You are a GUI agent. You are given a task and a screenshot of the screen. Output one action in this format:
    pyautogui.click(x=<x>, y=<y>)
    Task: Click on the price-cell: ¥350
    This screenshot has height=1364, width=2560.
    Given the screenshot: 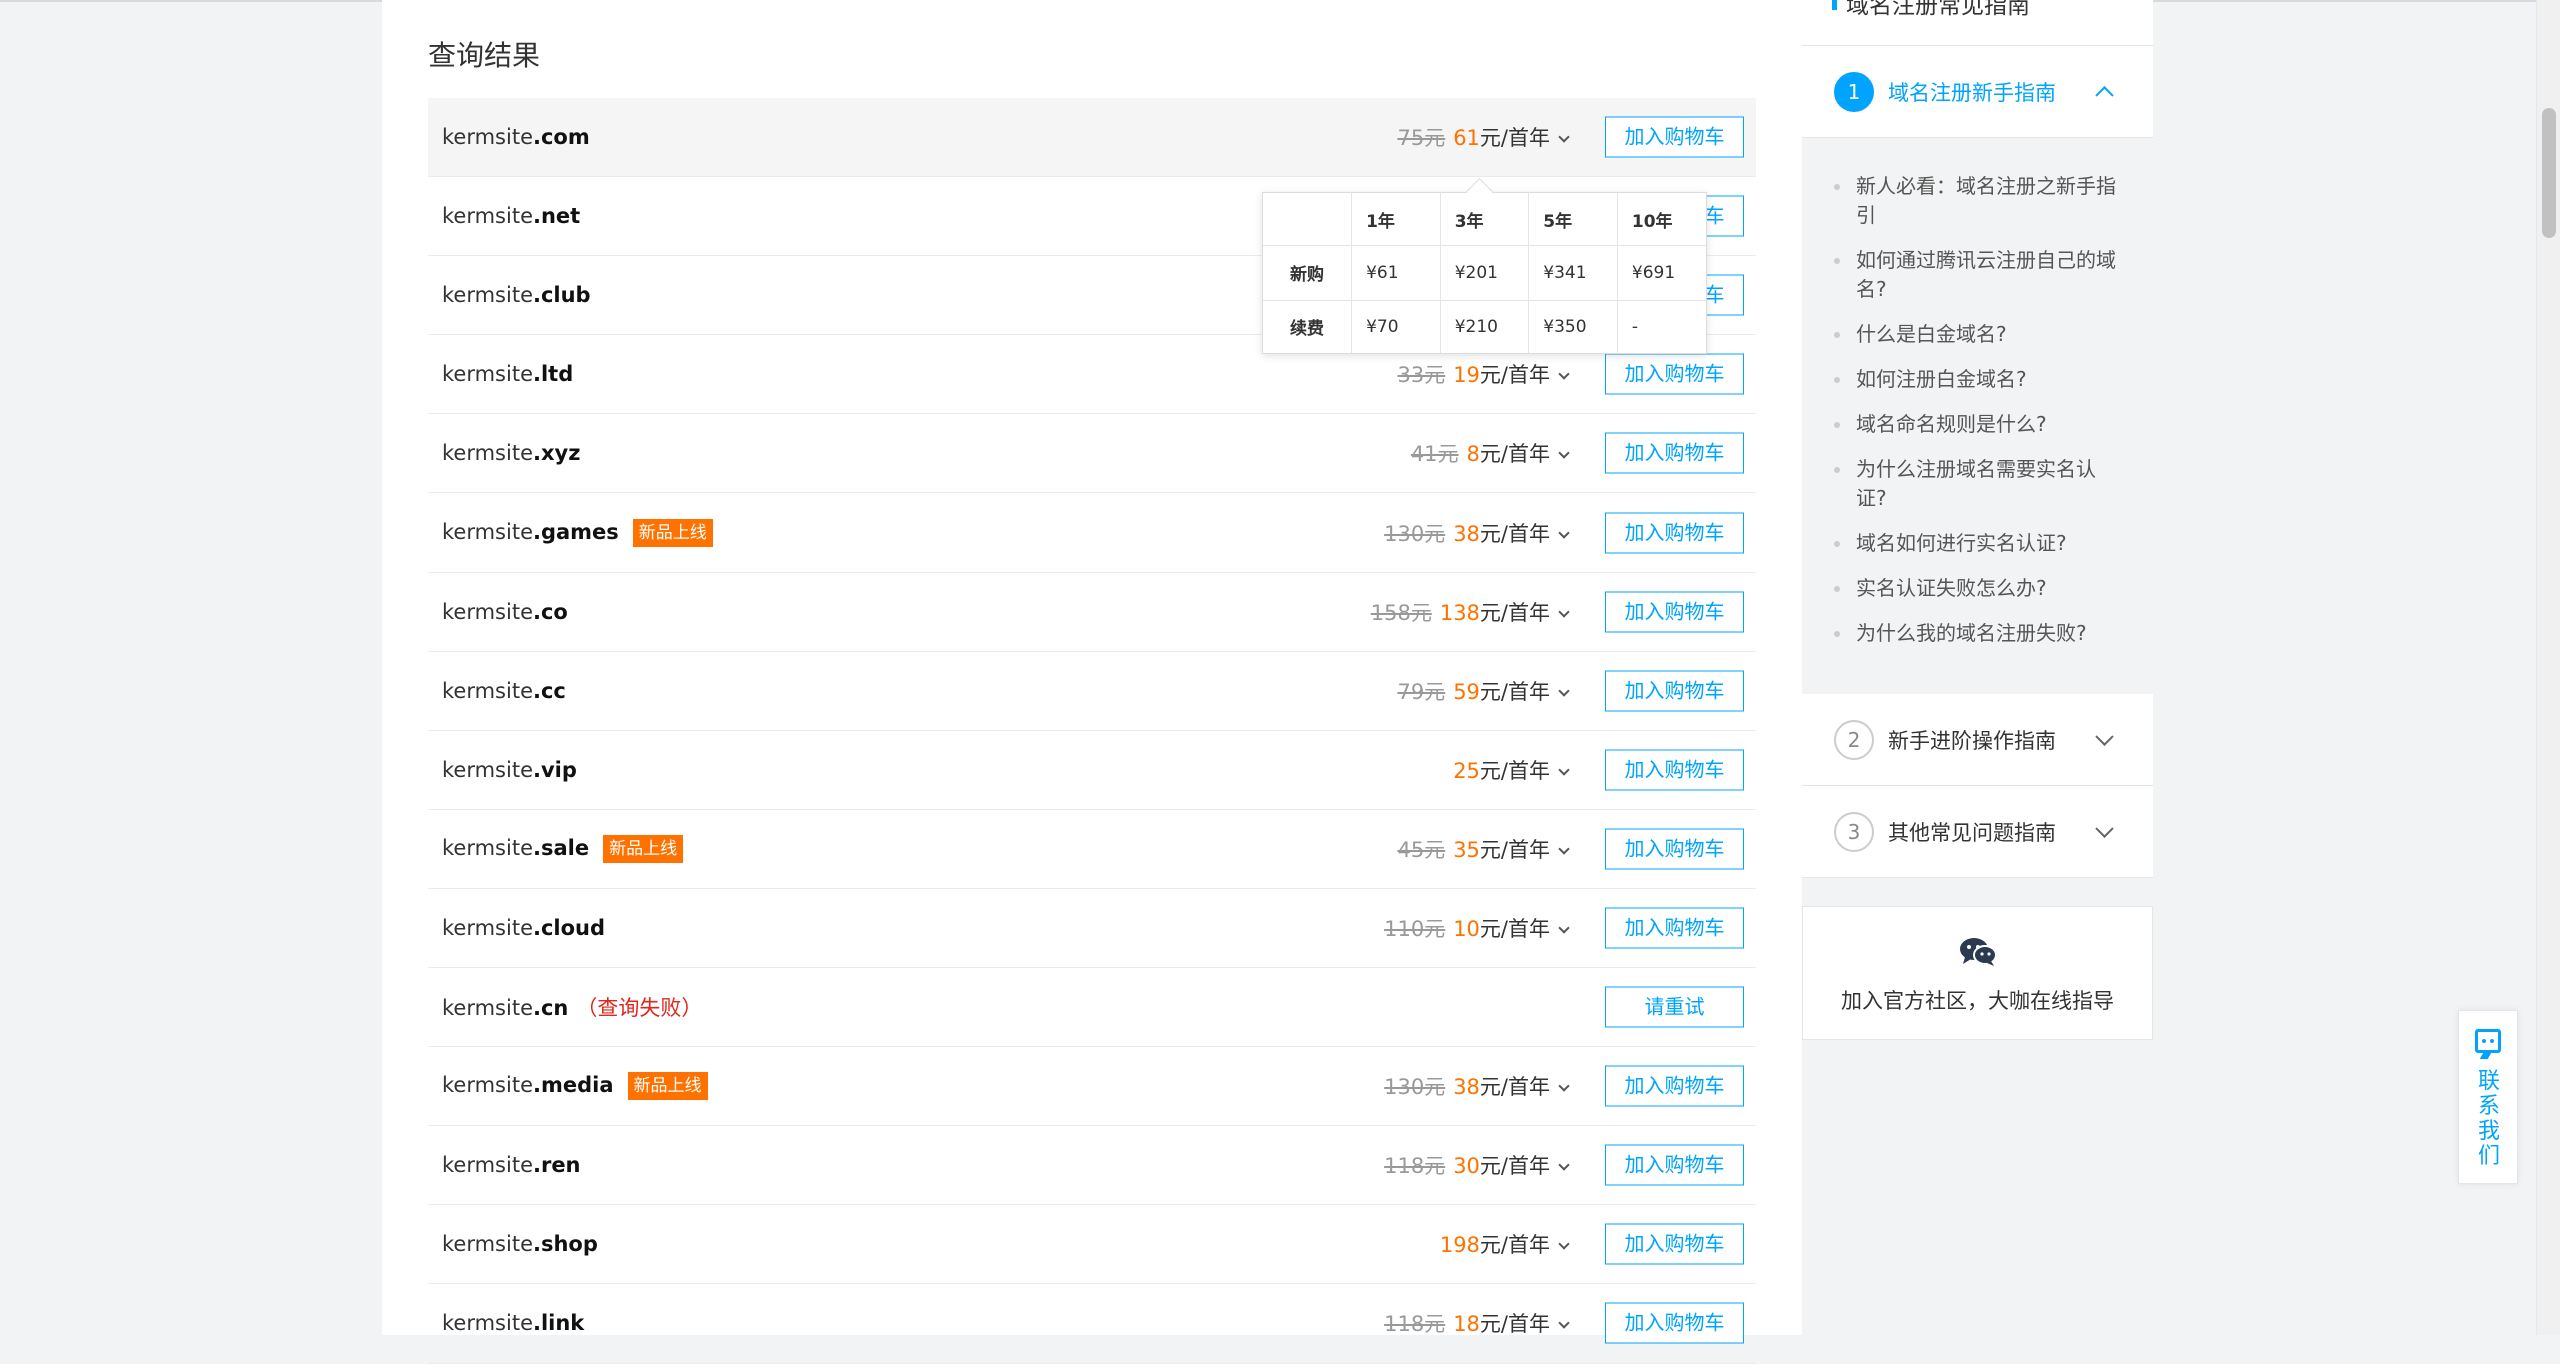 What is the action you would take?
    pyautogui.click(x=1573, y=326)
    